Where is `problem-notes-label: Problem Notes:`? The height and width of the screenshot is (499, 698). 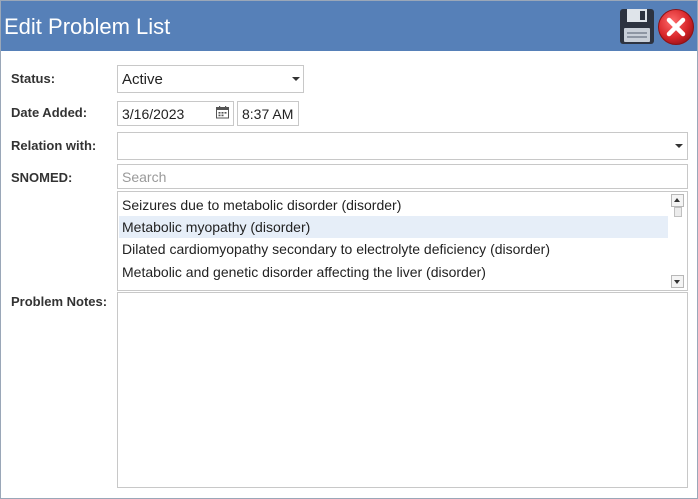 problem-notes-label: Problem Notes: is located at coordinates (59, 301).